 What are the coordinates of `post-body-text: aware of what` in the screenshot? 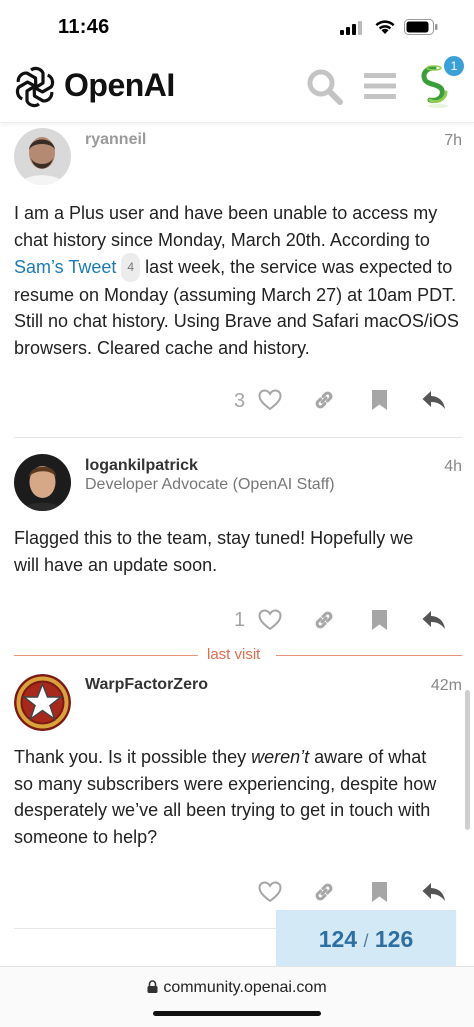 It's located at (368, 757).